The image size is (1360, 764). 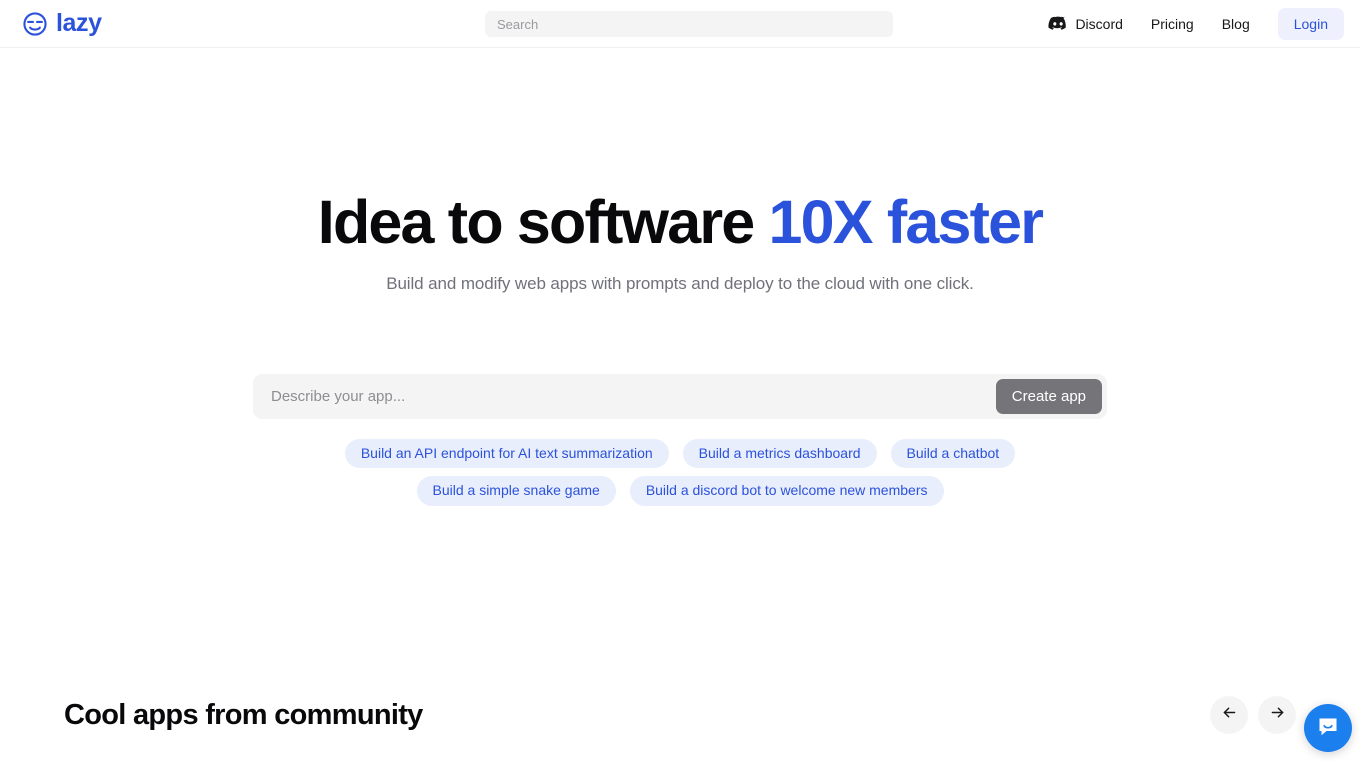 I want to click on primary-navigation: Discord Pricing Blog Login, so click(x=1189, y=23).